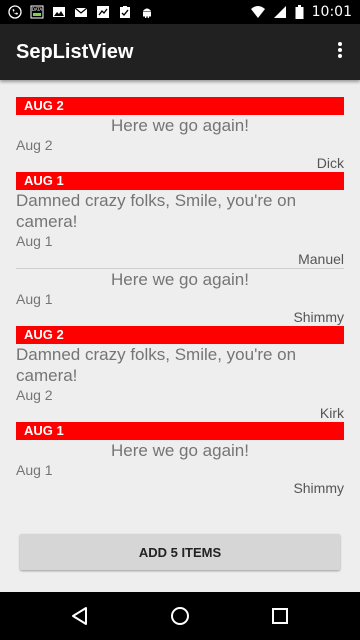  I want to click on signal-icon, so click(280, 12).